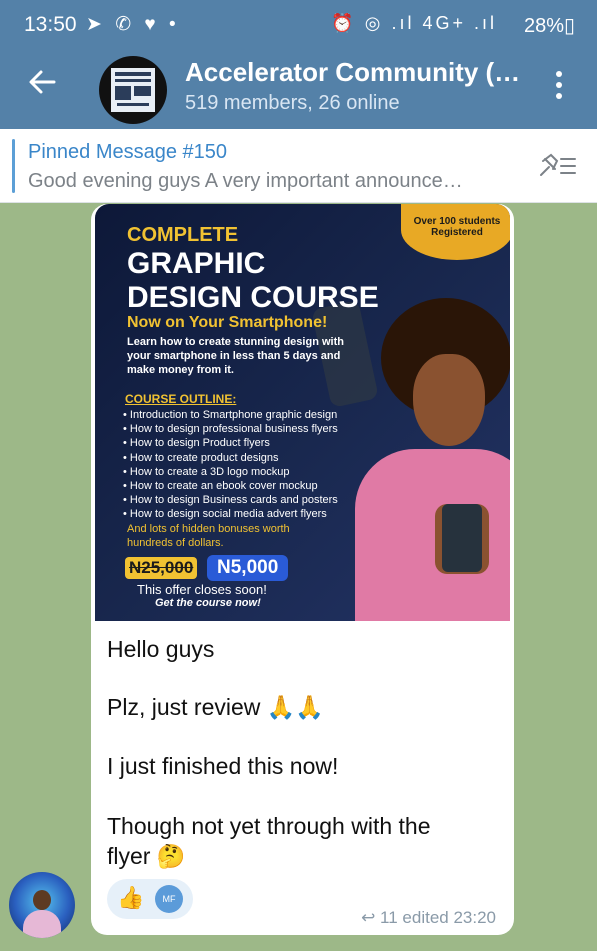 The height and width of the screenshot is (951, 597). Describe the element at coordinates (196, 263) in the screenshot. I see `poster-line-2: GRAPHIC` at that location.